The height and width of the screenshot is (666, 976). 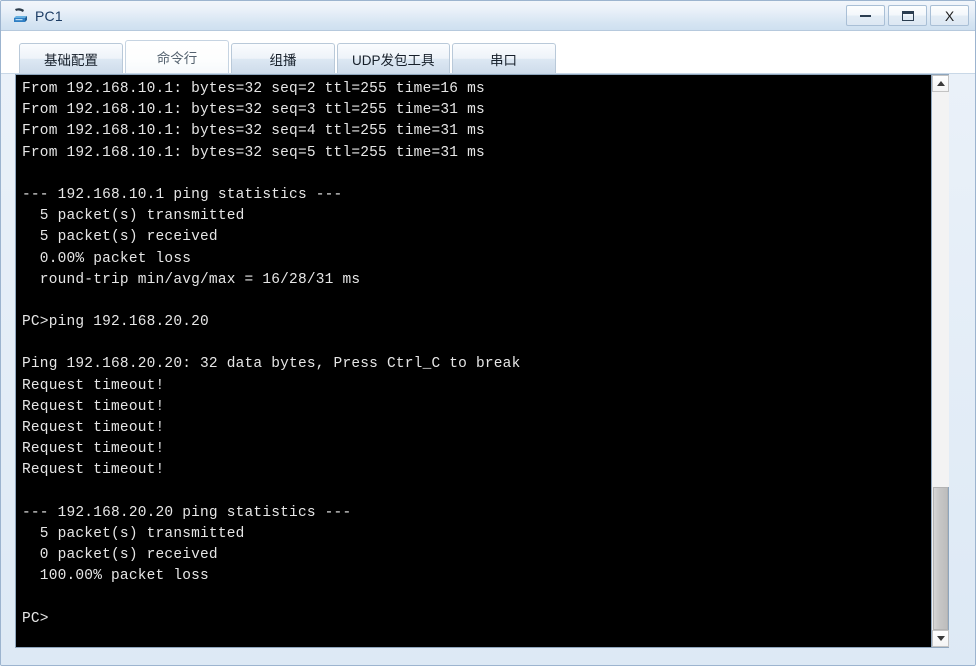 I want to click on title-bar: PC1 X, so click(x=488, y=16).